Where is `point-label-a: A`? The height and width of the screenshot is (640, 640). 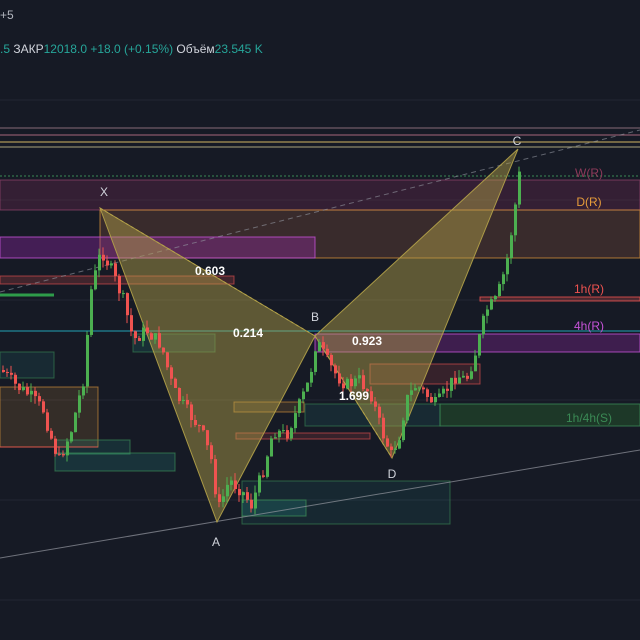 point-label-a: A is located at coordinates (216, 542).